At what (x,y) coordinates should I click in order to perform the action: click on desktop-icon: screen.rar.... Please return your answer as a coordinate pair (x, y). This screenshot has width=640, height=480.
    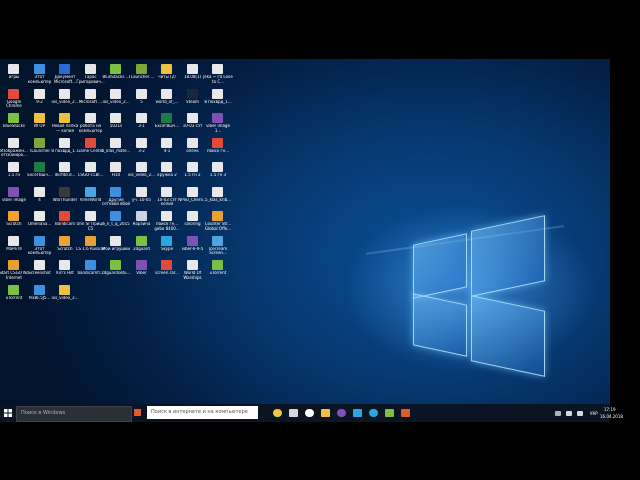
    Looking at the image, I should click on (167, 270).